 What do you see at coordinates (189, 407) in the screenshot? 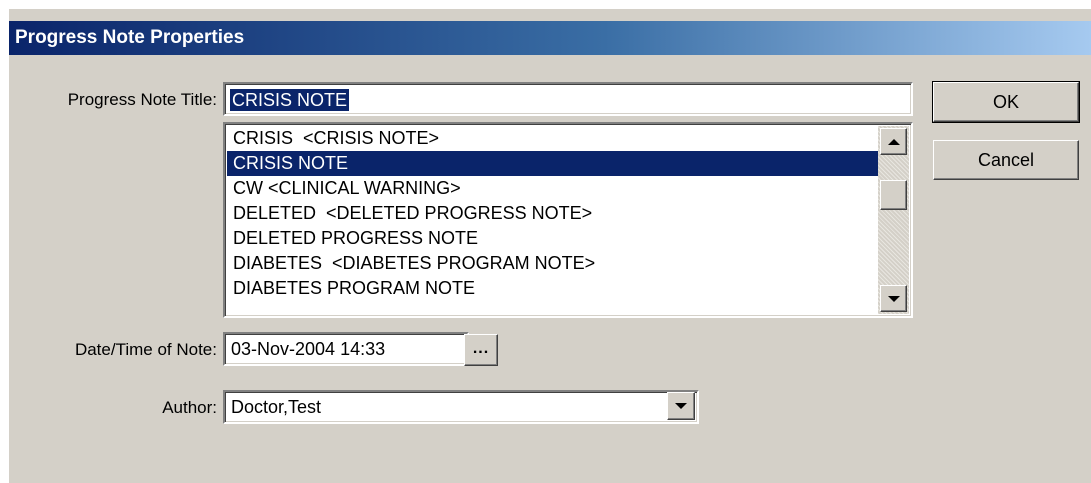
I see `author-label: Author:` at bounding box center [189, 407].